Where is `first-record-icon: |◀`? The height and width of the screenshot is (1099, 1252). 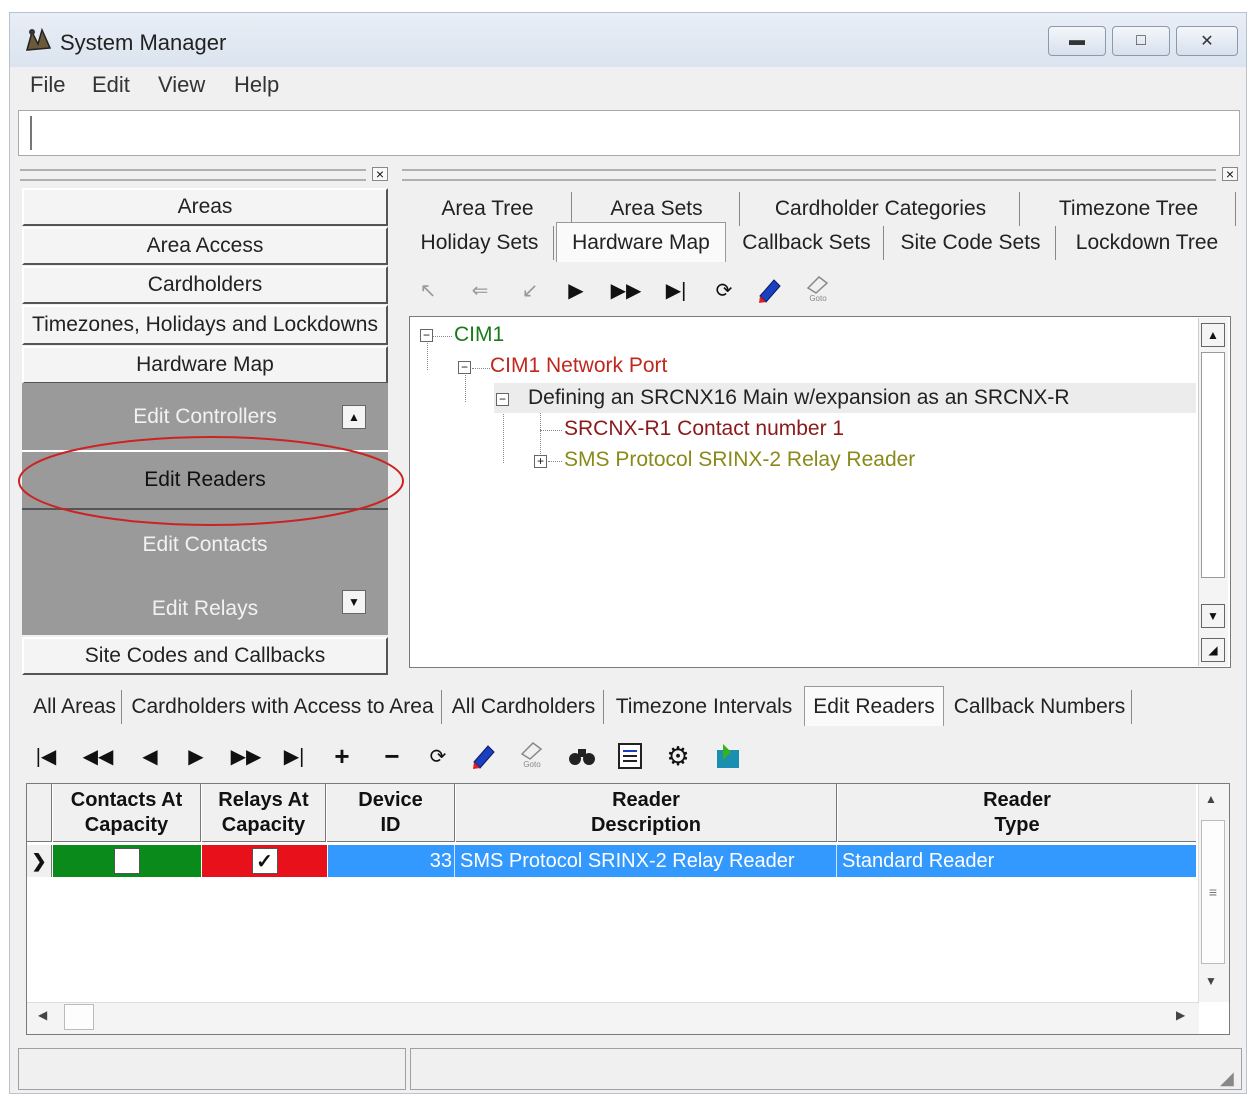
first-record-icon: |◀ is located at coordinates (46, 756).